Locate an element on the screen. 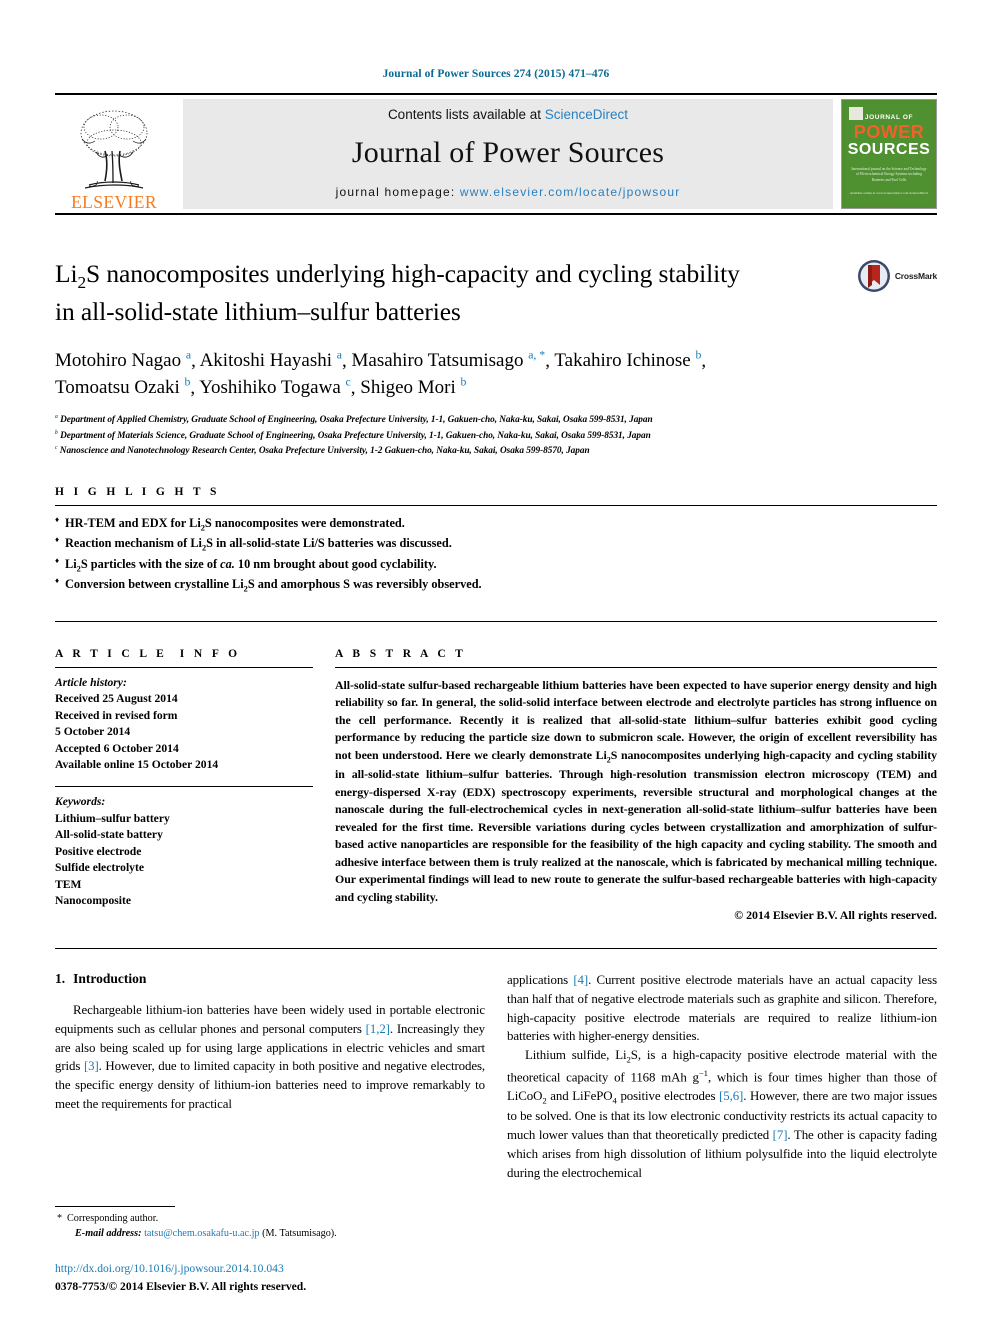  asterisk-icon: * is located at coordinates (60, 1218).